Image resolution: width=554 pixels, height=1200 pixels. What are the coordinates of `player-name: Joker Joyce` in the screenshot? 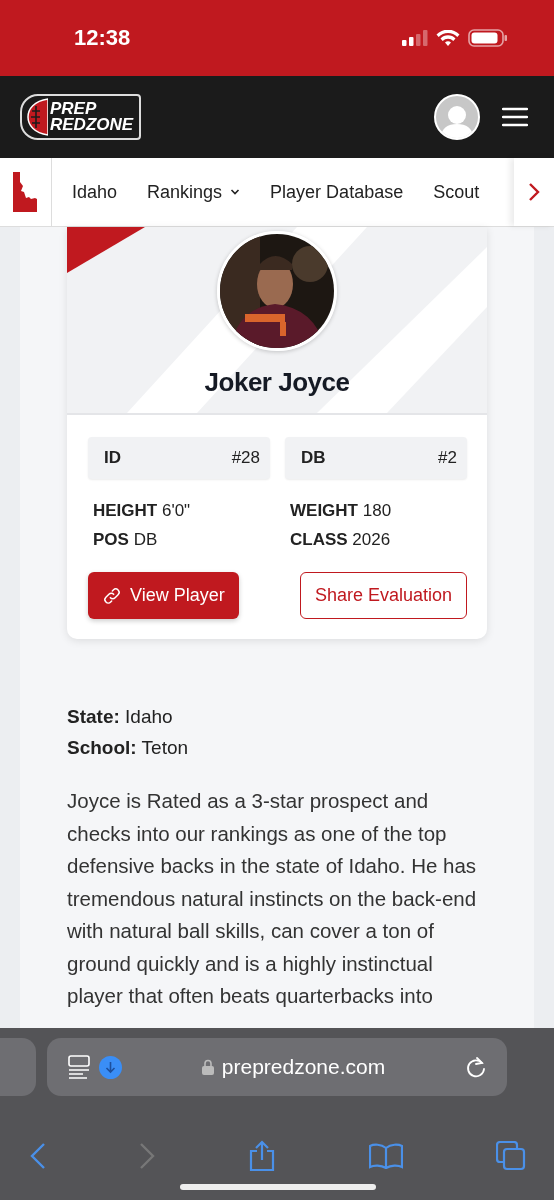 It's located at (277, 382).